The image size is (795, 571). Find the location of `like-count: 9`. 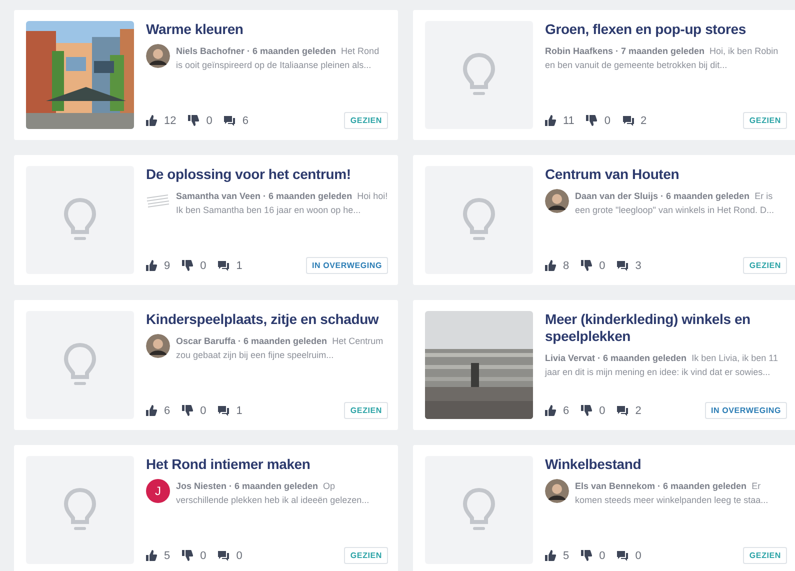

like-count: 9 is located at coordinates (167, 266).